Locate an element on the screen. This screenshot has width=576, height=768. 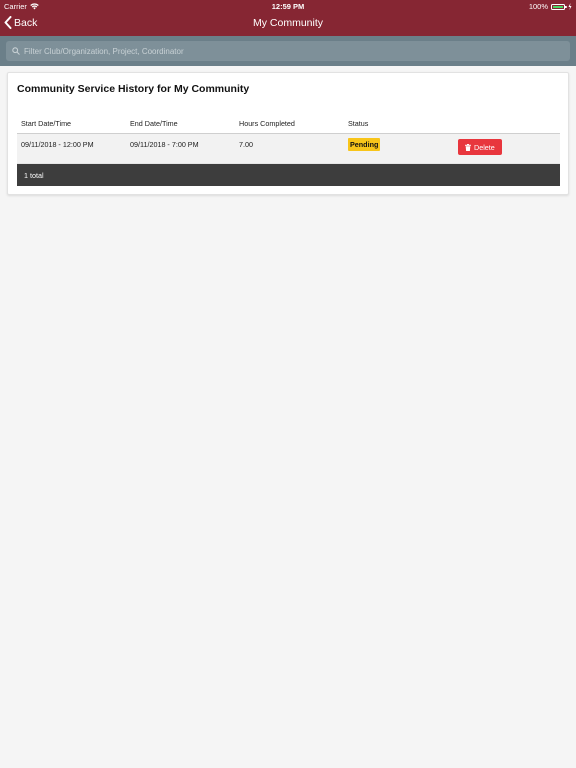
search-box is located at coordinates (288, 51).